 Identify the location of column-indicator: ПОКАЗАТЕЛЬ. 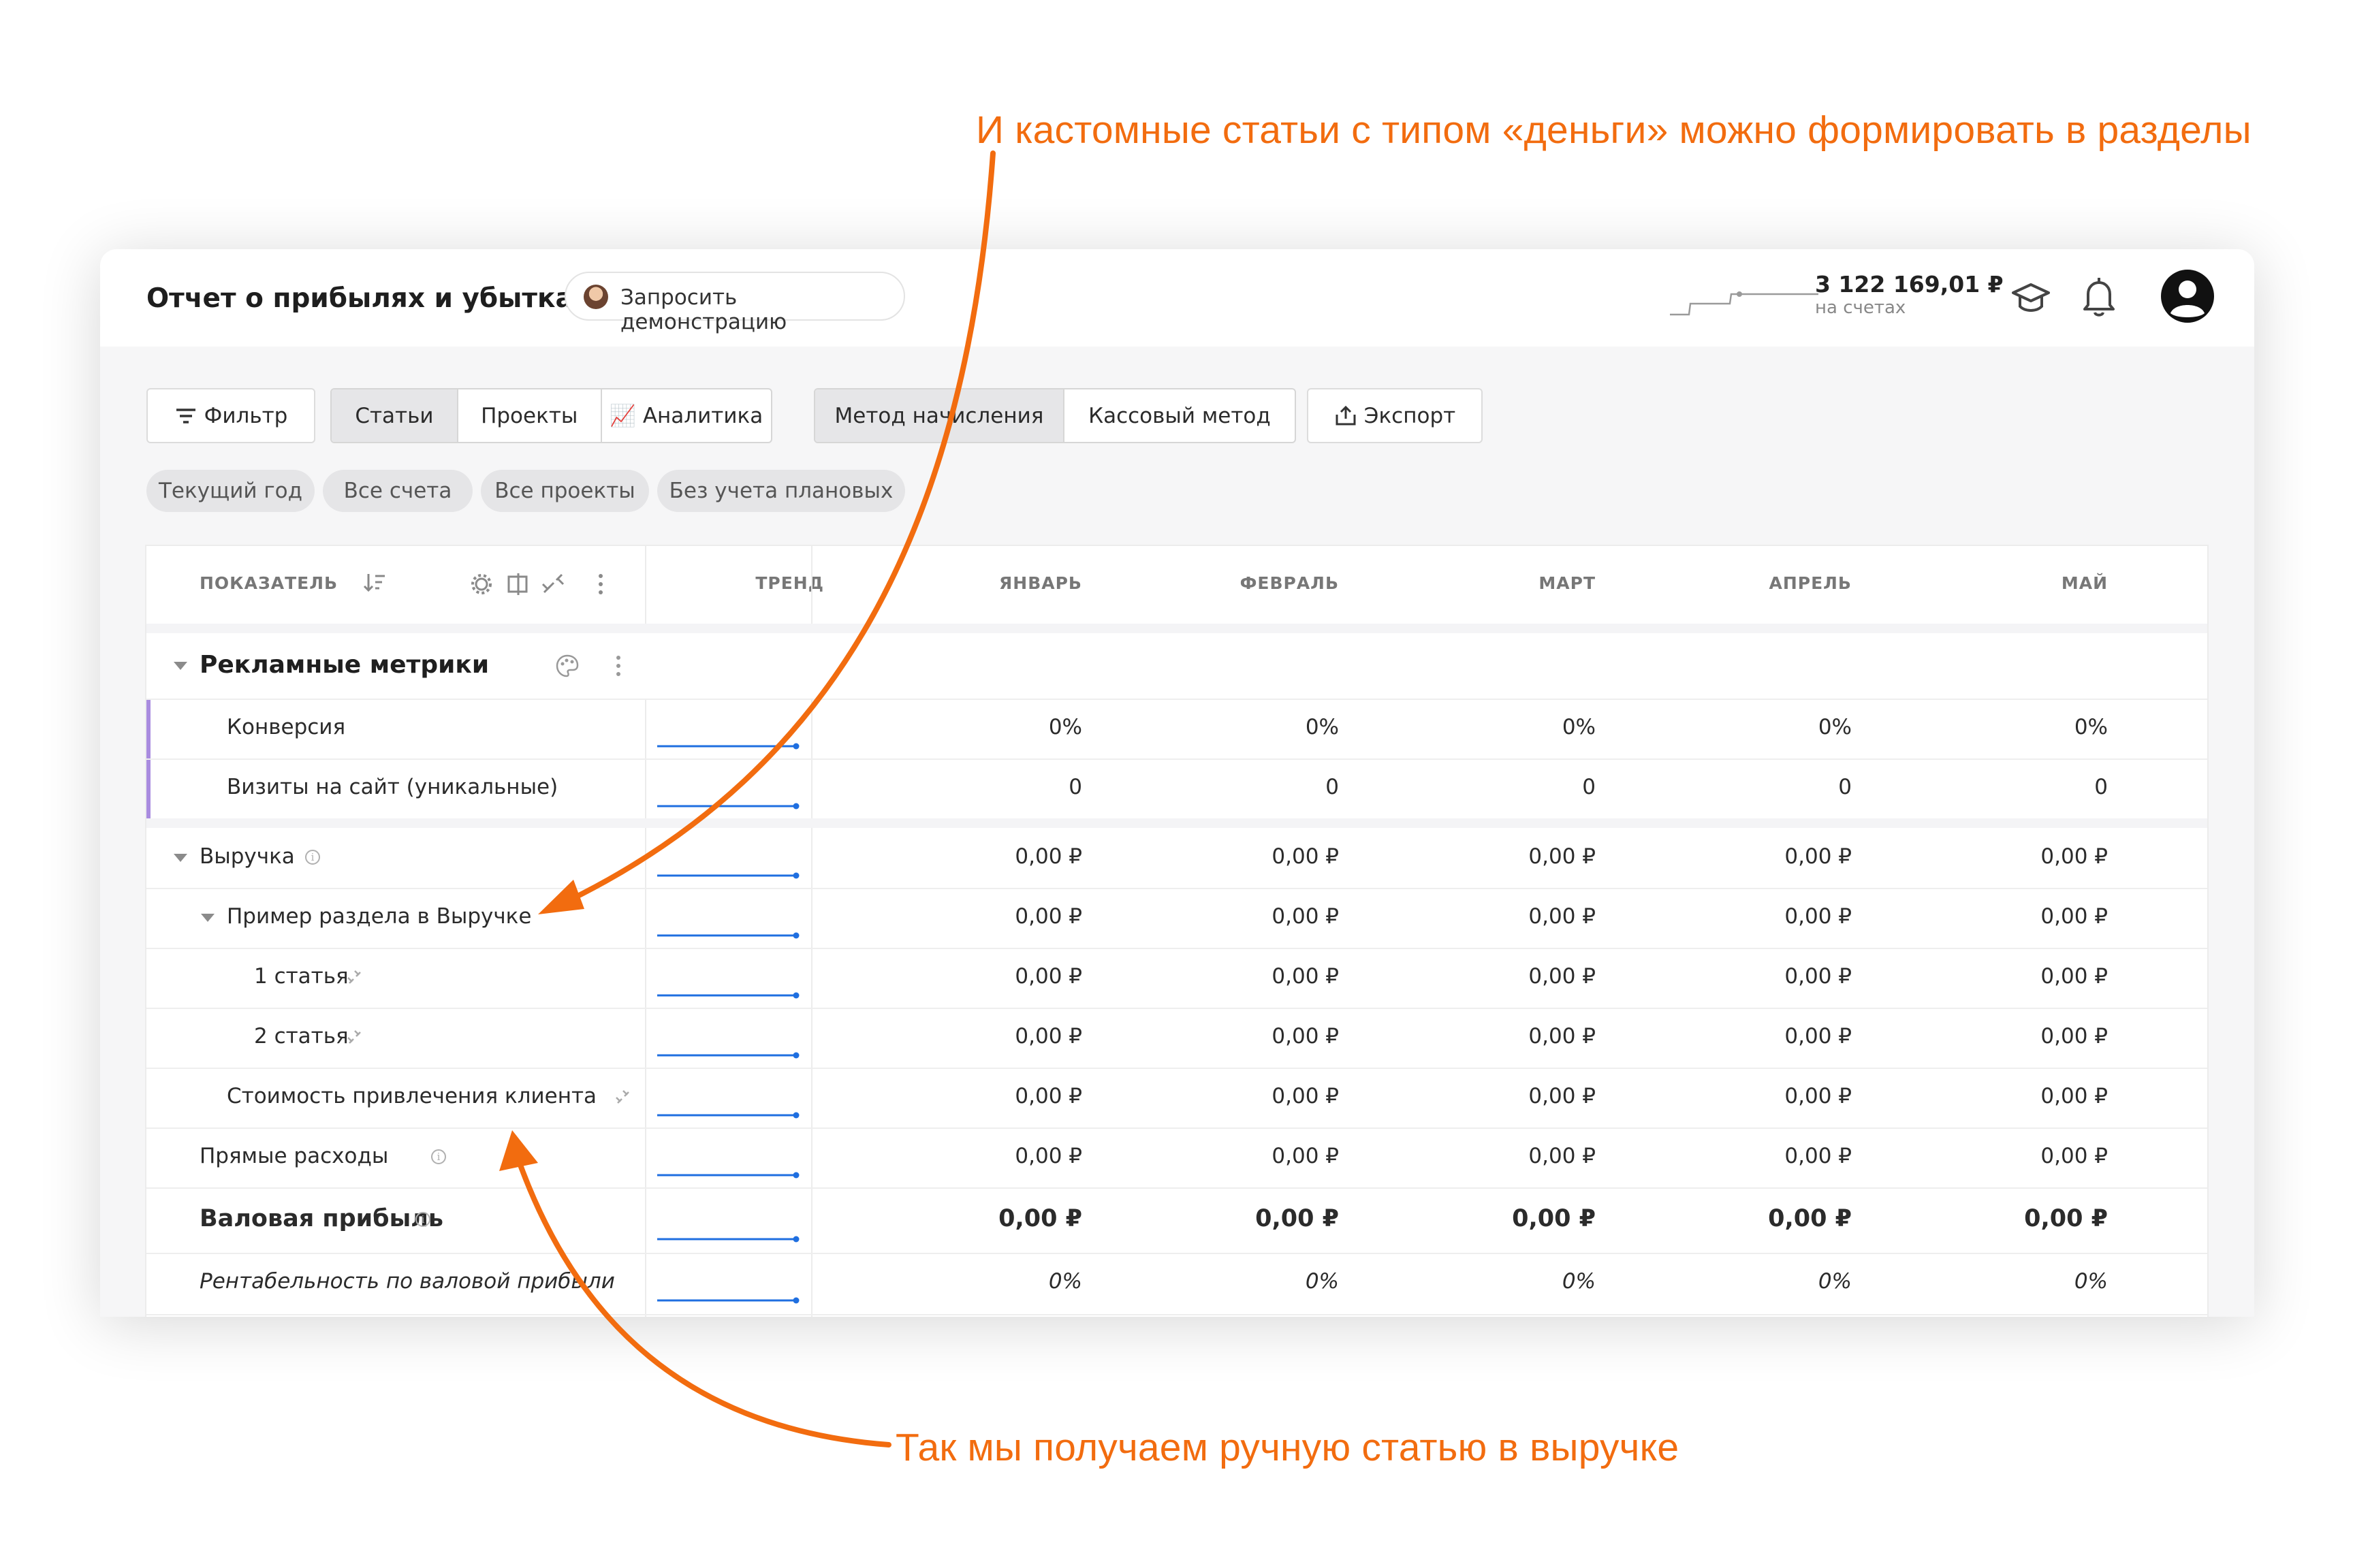
(269, 583).